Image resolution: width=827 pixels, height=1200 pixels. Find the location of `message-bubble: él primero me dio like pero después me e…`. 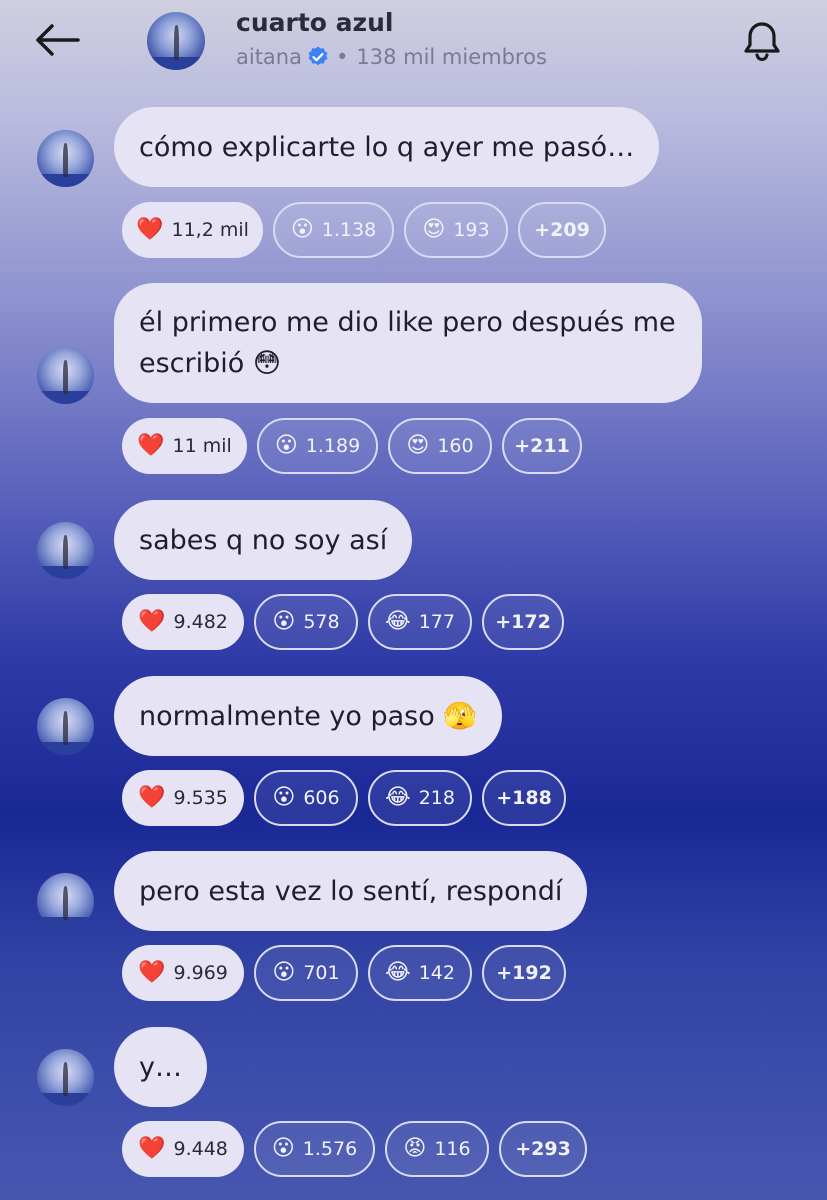

message-bubble: él primero me dio like pero después me e… is located at coordinates (408, 343).